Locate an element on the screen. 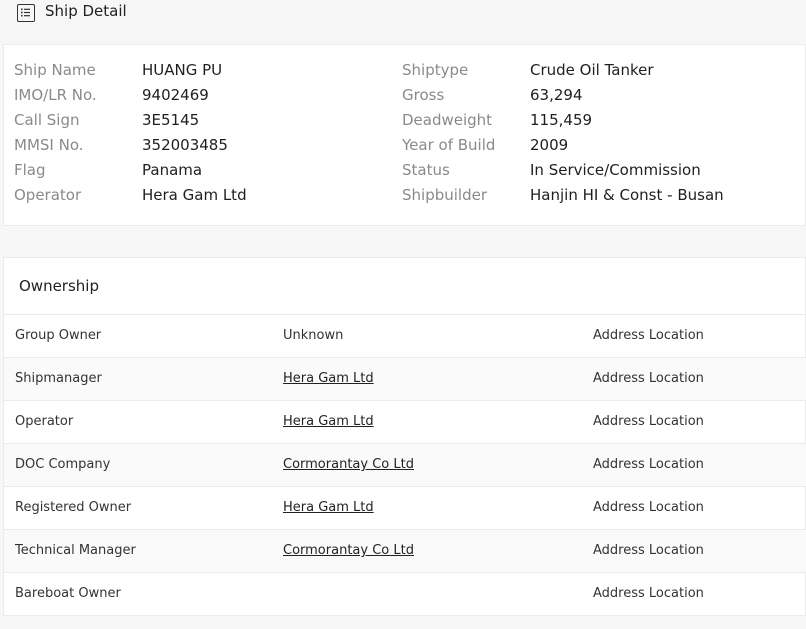 This screenshot has height=629, width=806. owner-role: Shipmanager is located at coordinates (58, 378).